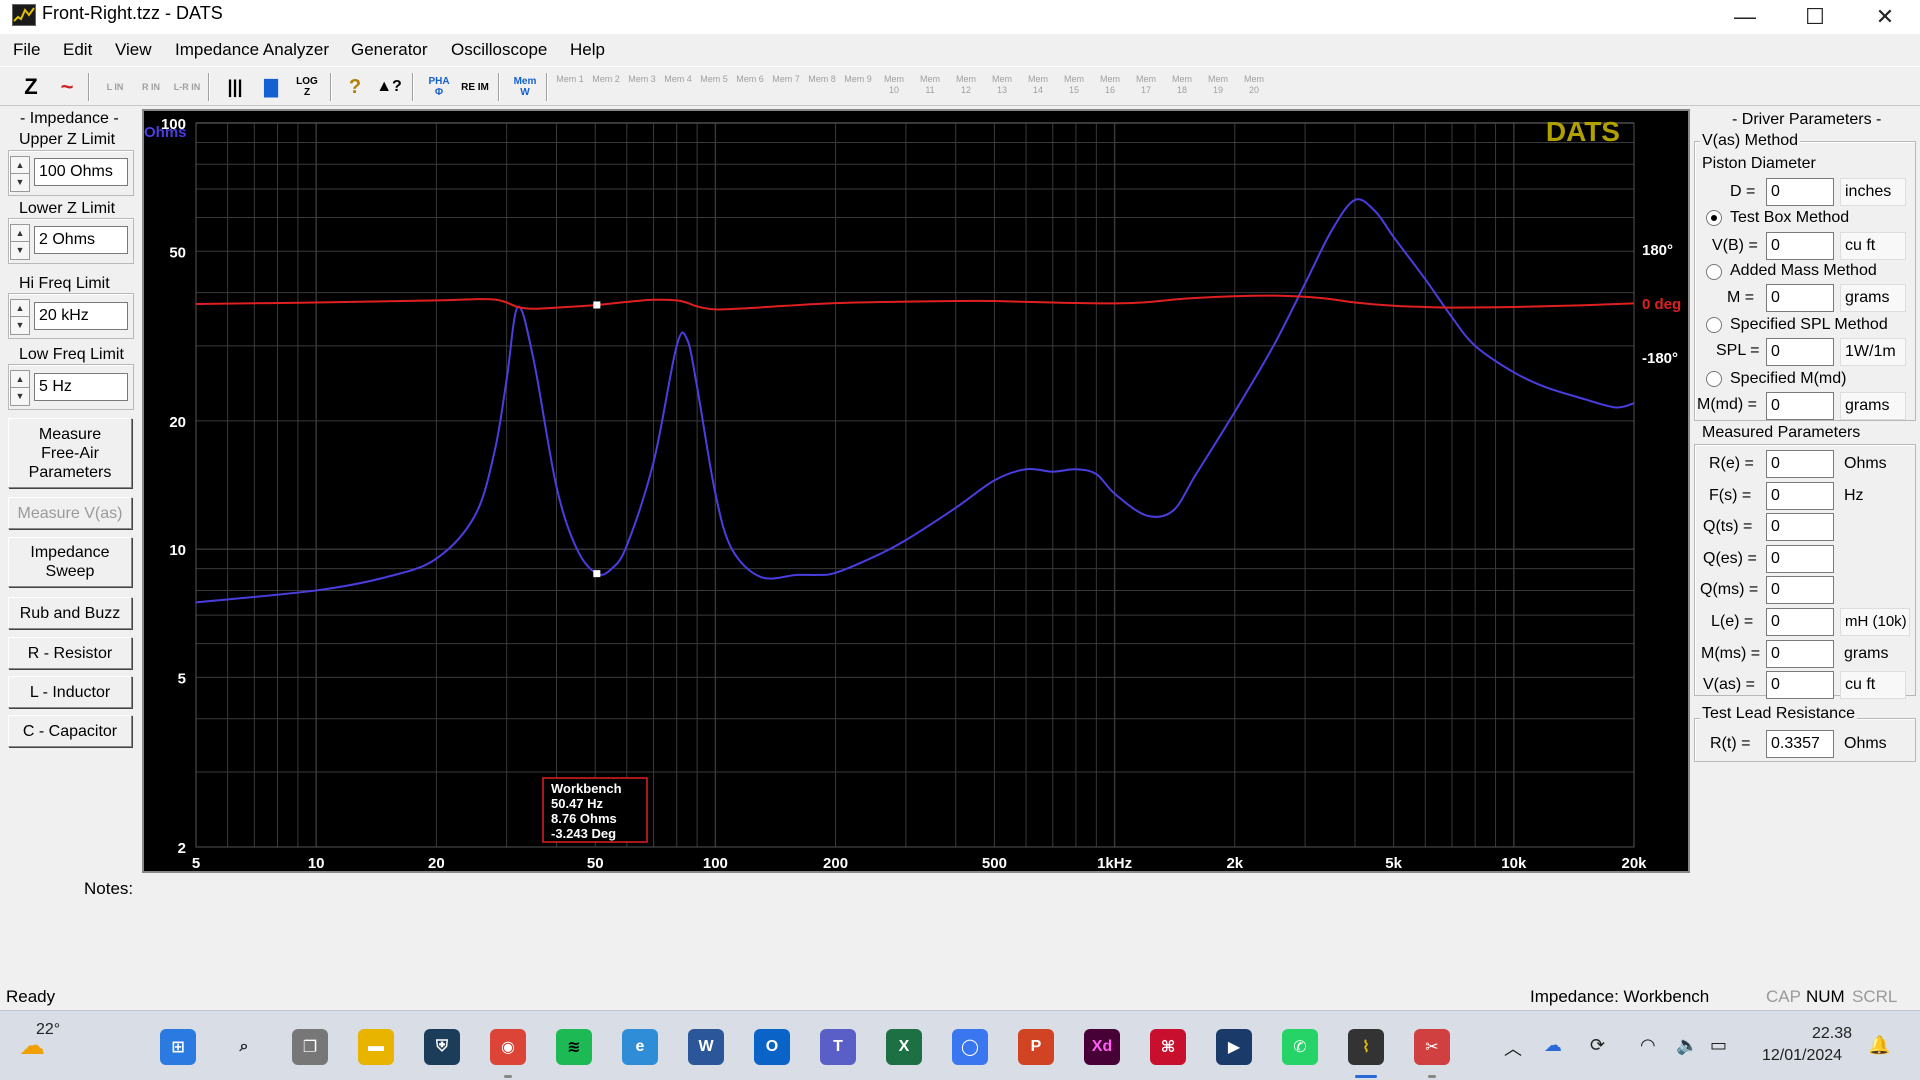 This screenshot has width=1920, height=1080. Describe the element at coordinates (187, 87) in the screenshot. I see `left-right-in-button: L-R IN` at that location.